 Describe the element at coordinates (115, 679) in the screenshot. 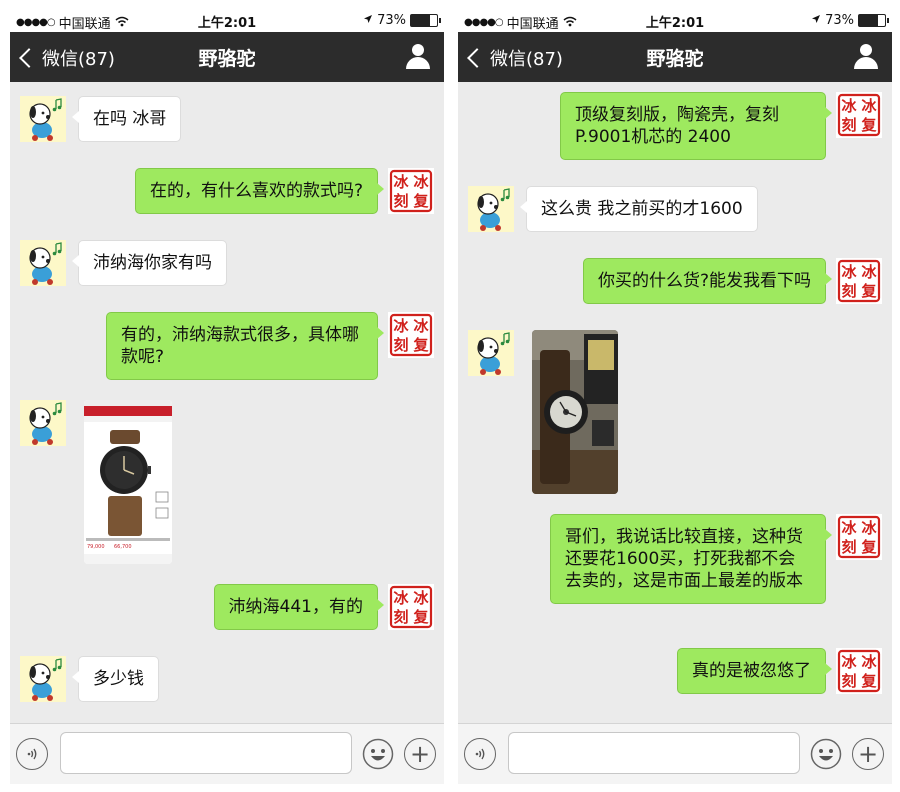

I see `incoming-bubble: 多少钱` at that location.